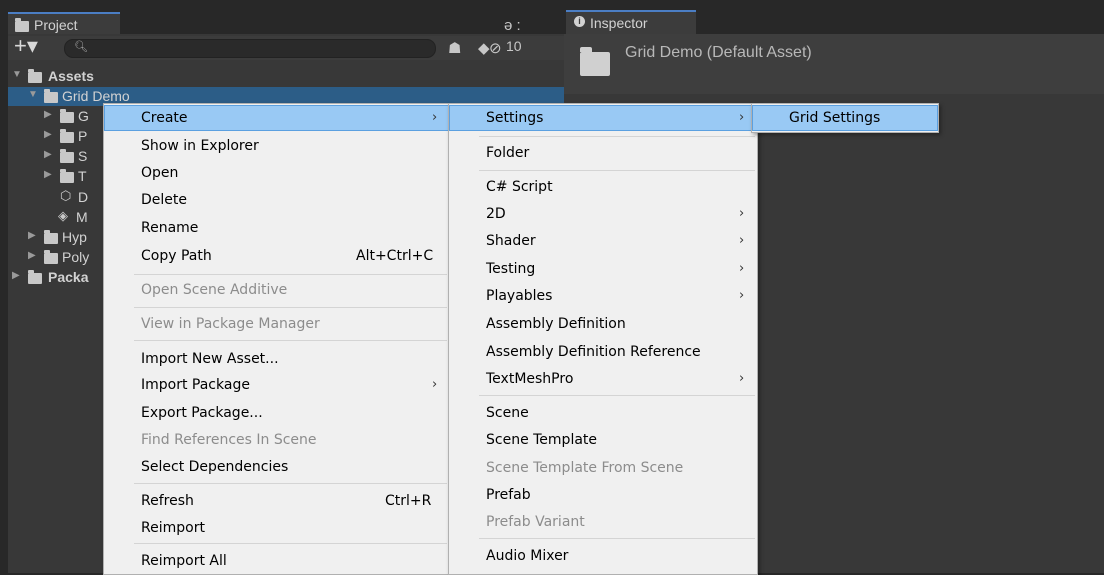 The width and height of the screenshot is (1104, 575). I want to click on menu-item-scene-template: Scene Template, so click(603, 440).